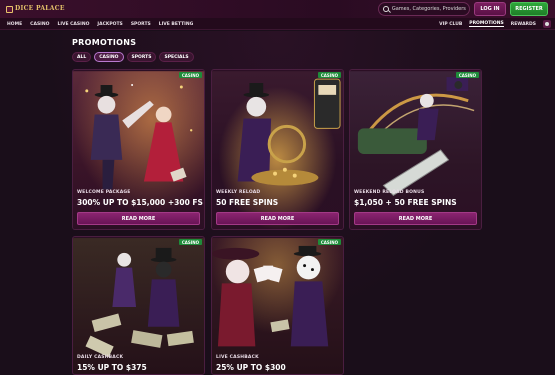  What do you see at coordinates (251, 367) in the screenshot?
I see `promo-headline: 25% UP TO $300` at bounding box center [251, 367].